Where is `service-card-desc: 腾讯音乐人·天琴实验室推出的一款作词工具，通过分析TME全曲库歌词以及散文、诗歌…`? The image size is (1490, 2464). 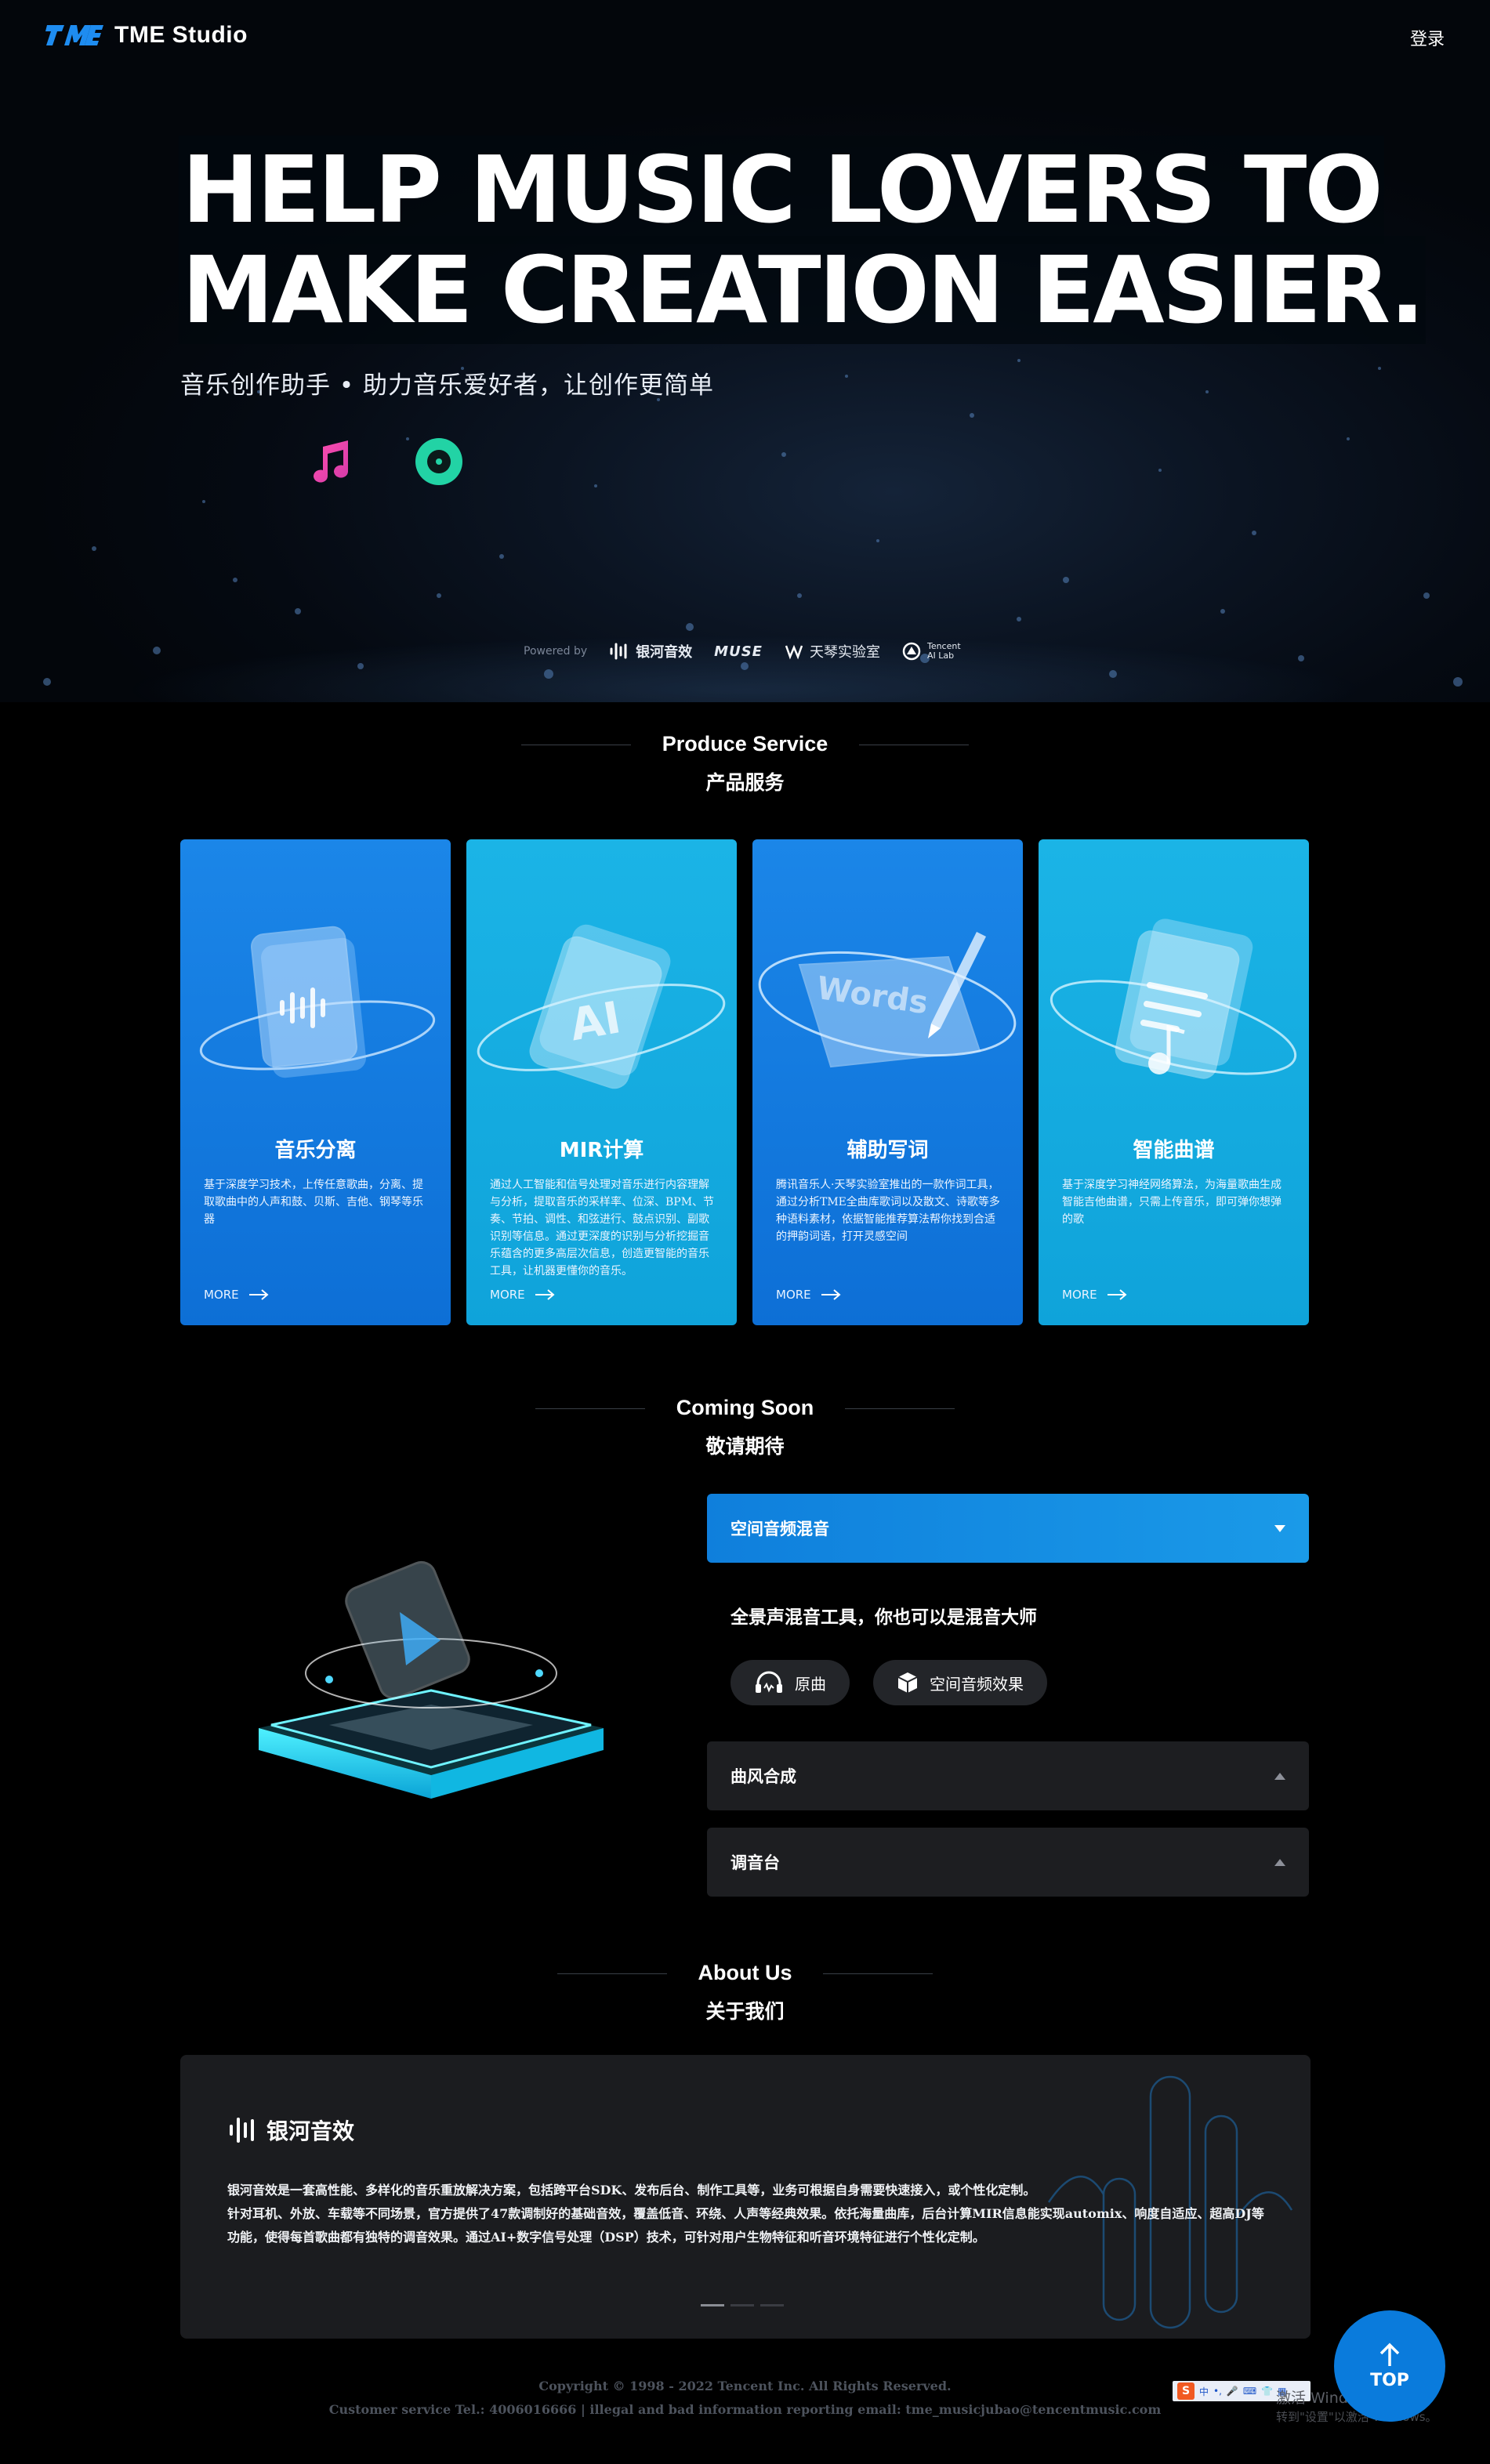 service-card-desc: 腾讯音乐人·天琴实验室推出的一款作词工具，通过分析TME全曲库歌词以及散文、诗歌… is located at coordinates (888, 1211).